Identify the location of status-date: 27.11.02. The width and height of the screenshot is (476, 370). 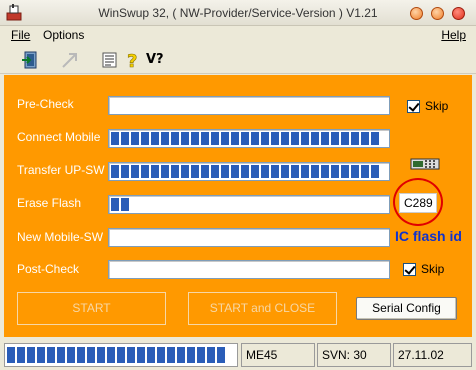
(432, 355).